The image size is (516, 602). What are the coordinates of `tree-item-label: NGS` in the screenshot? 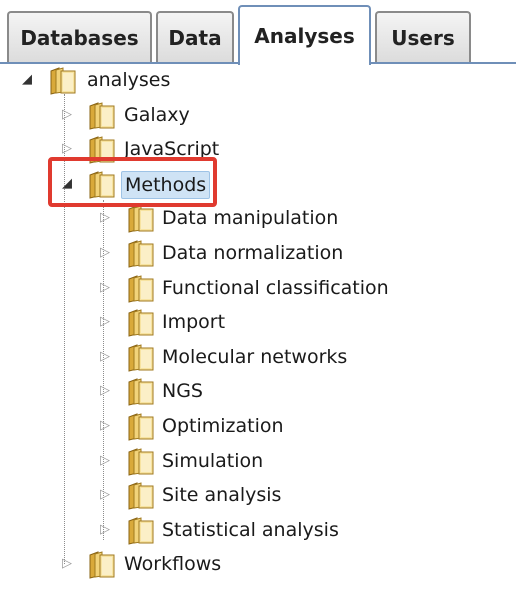 It's located at (182, 391).